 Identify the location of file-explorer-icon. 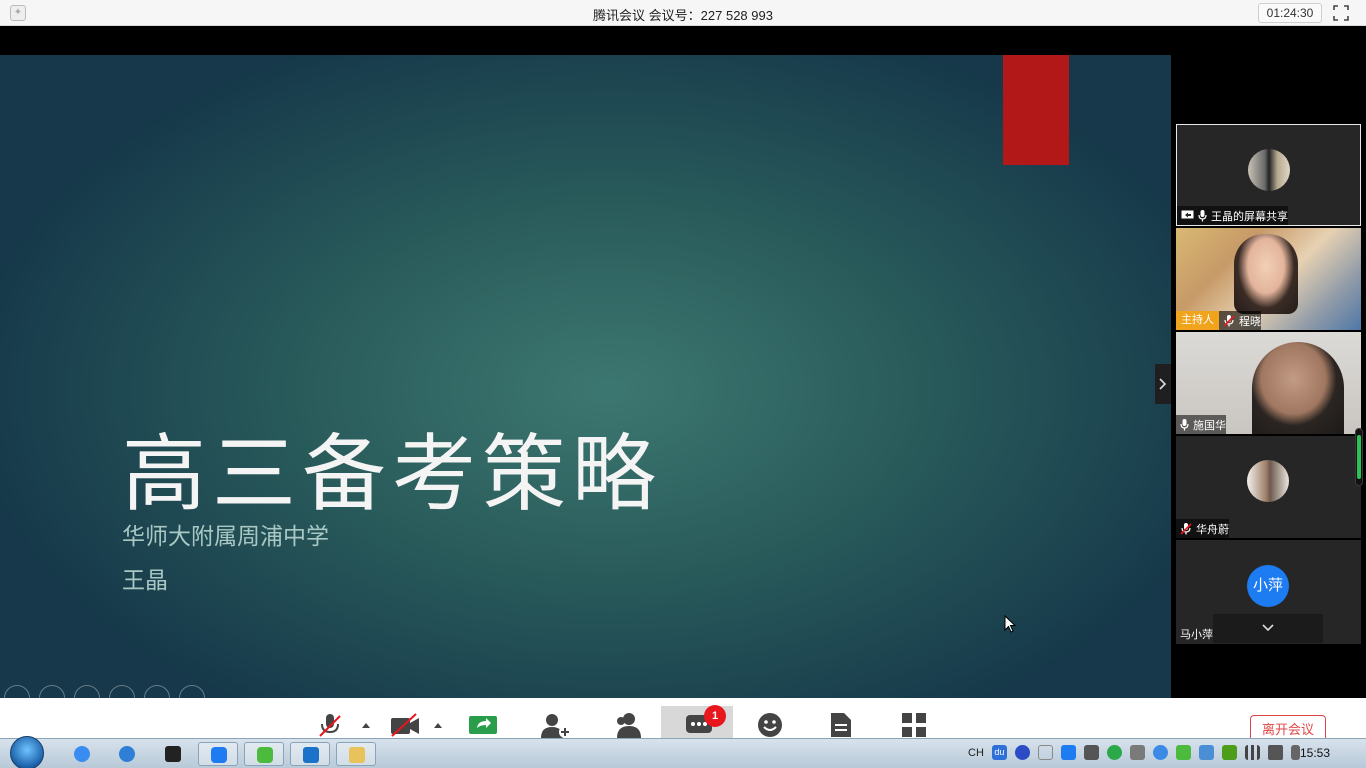
(357, 755).